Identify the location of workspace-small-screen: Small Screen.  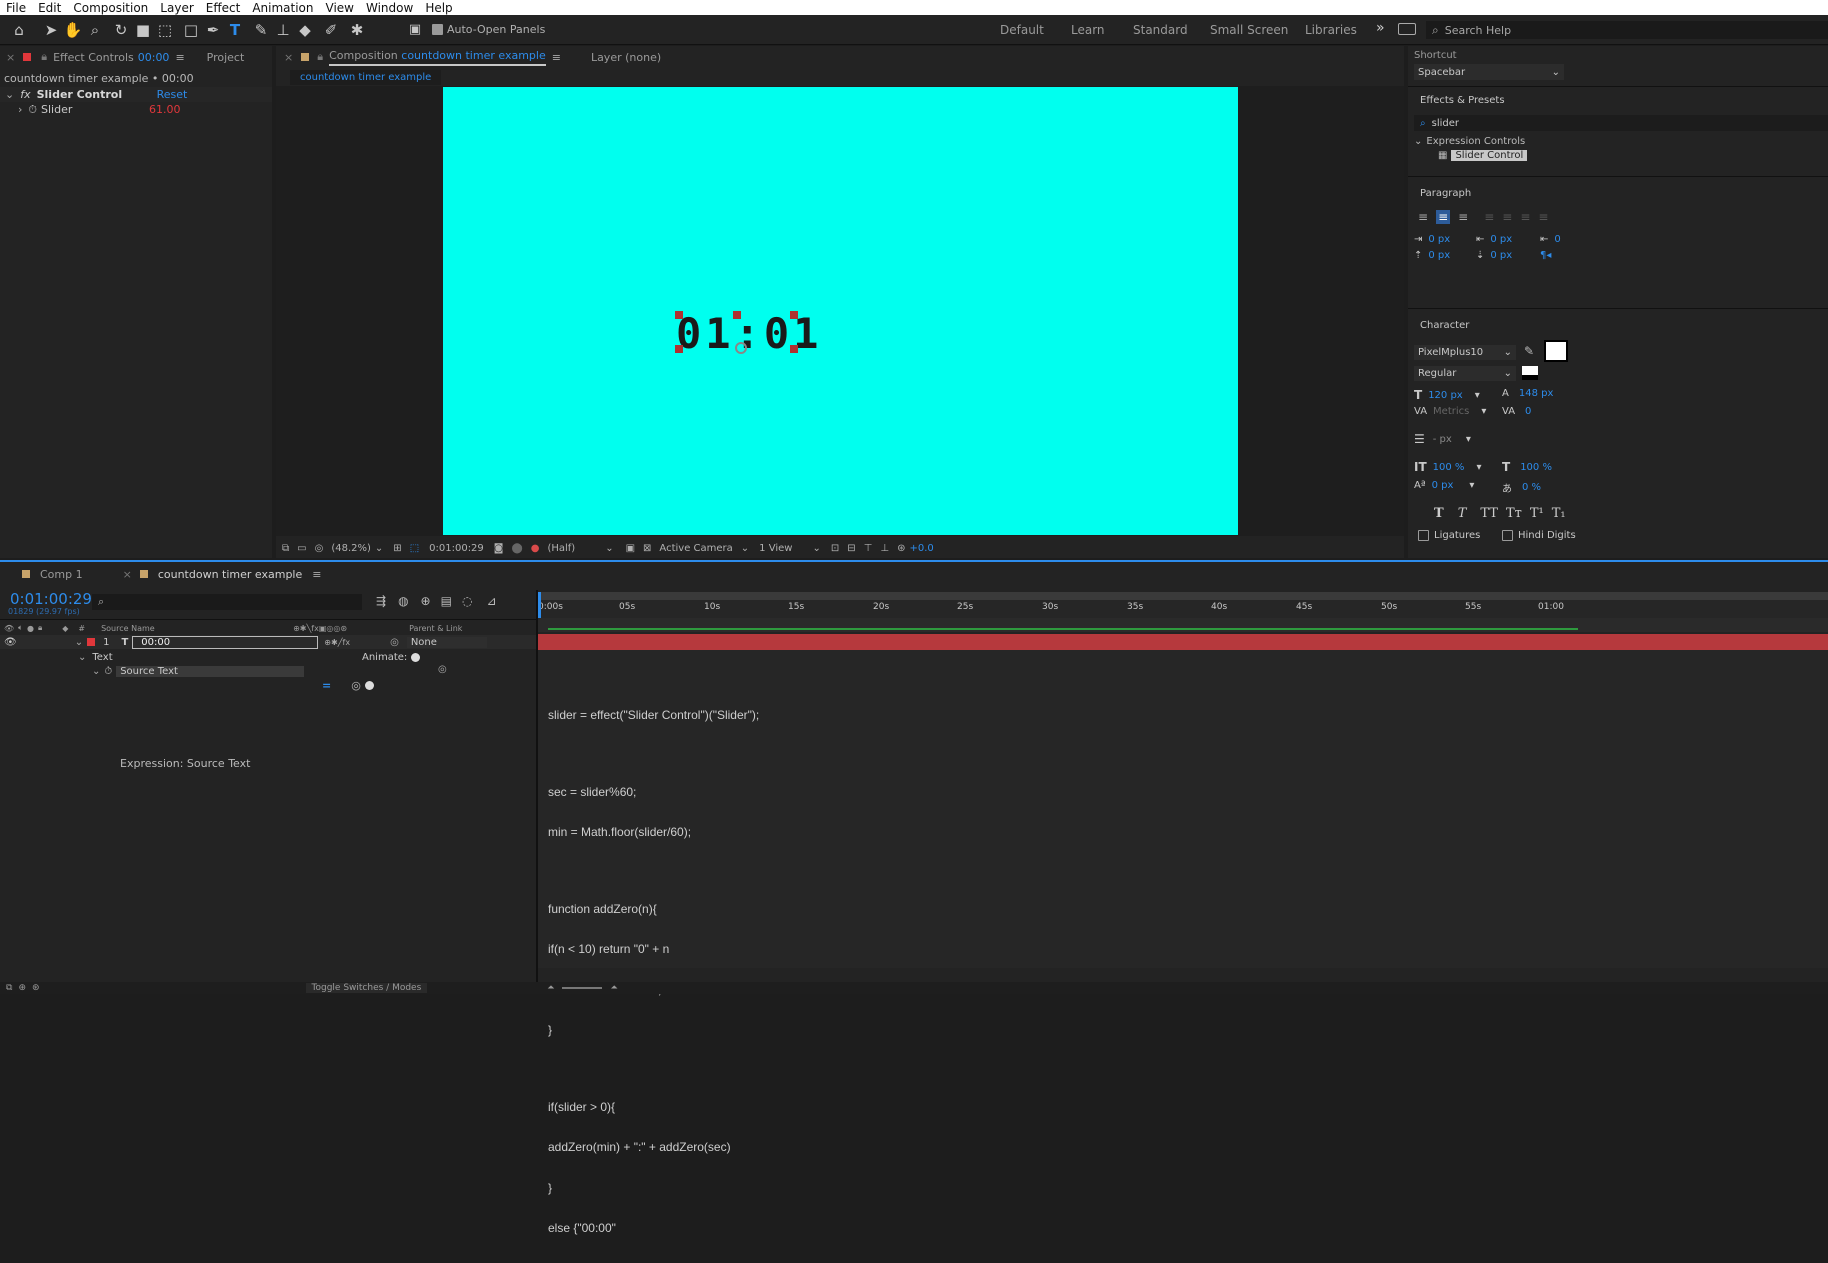
(1249, 30).